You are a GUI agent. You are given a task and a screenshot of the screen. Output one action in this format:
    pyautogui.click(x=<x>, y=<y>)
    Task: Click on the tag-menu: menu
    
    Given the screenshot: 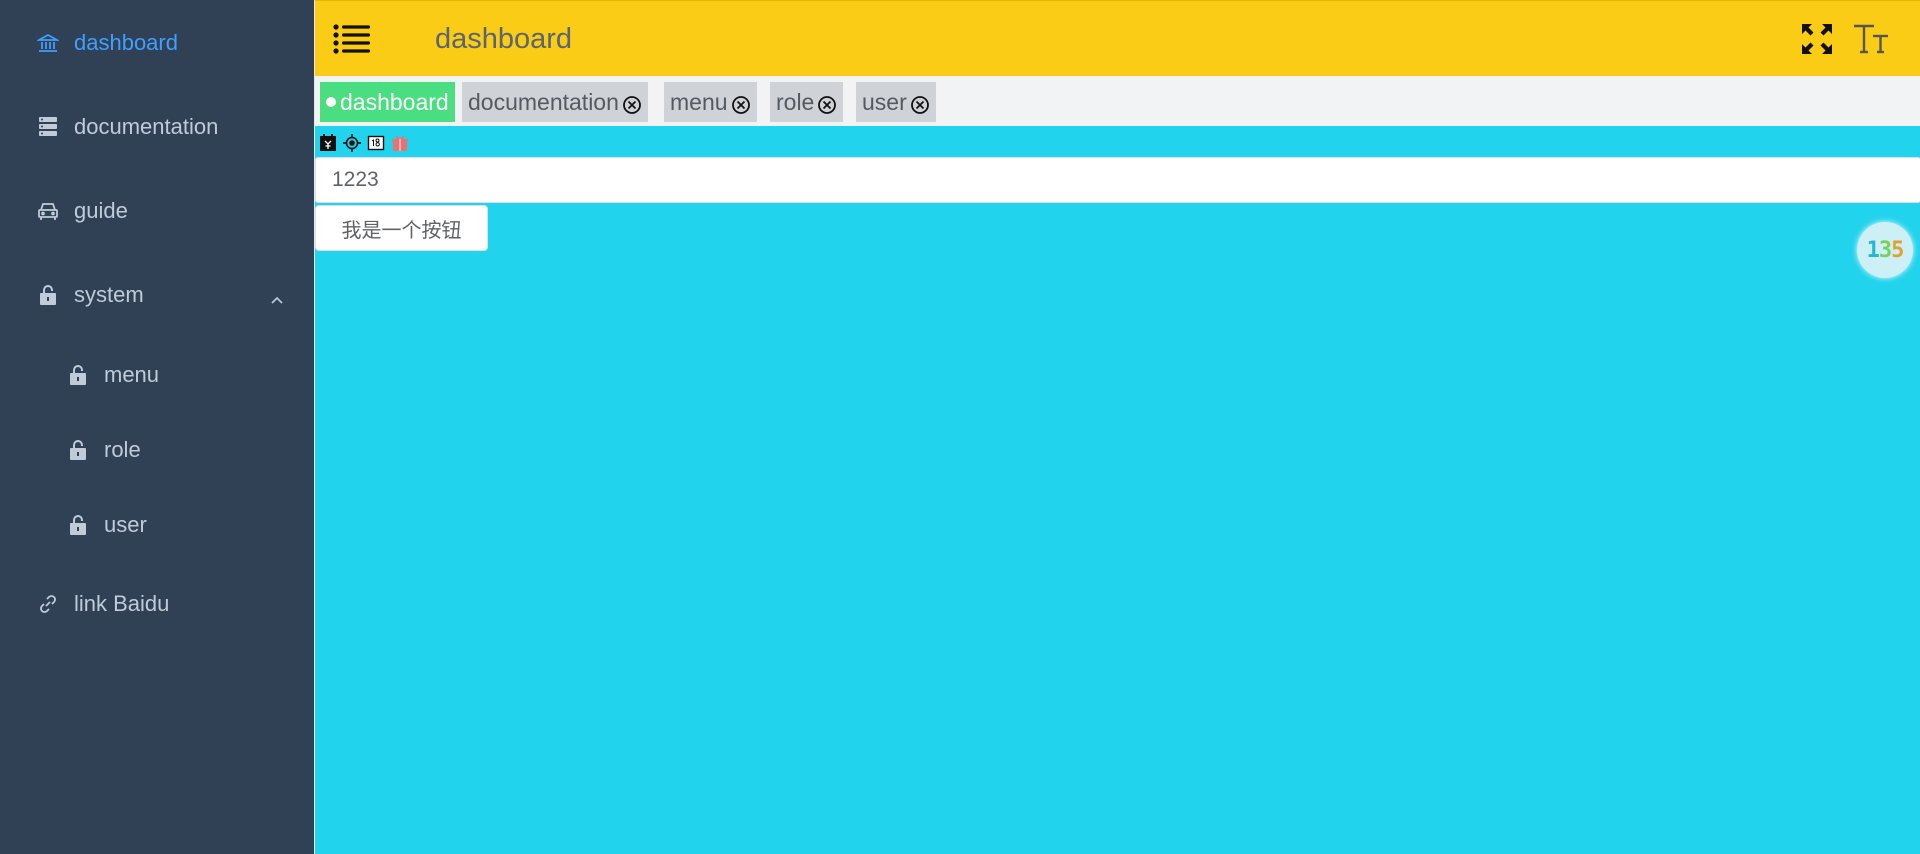 What is the action you would take?
    pyautogui.click(x=710, y=102)
    